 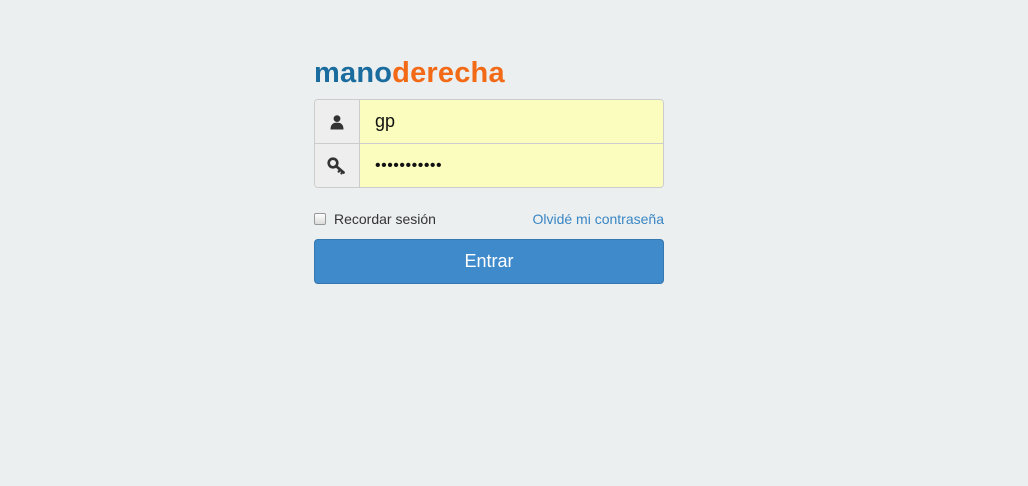 What do you see at coordinates (409, 165) in the screenshot?
I see `password-value: •••••••••••` at bounding box center [409, 165].